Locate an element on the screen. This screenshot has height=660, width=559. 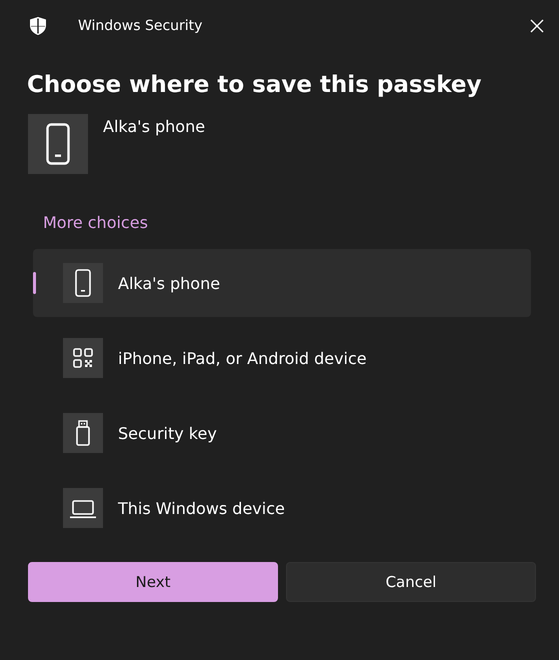
choice-item: iPhone, iPad, or Android device is located at coordinates (282, 358).